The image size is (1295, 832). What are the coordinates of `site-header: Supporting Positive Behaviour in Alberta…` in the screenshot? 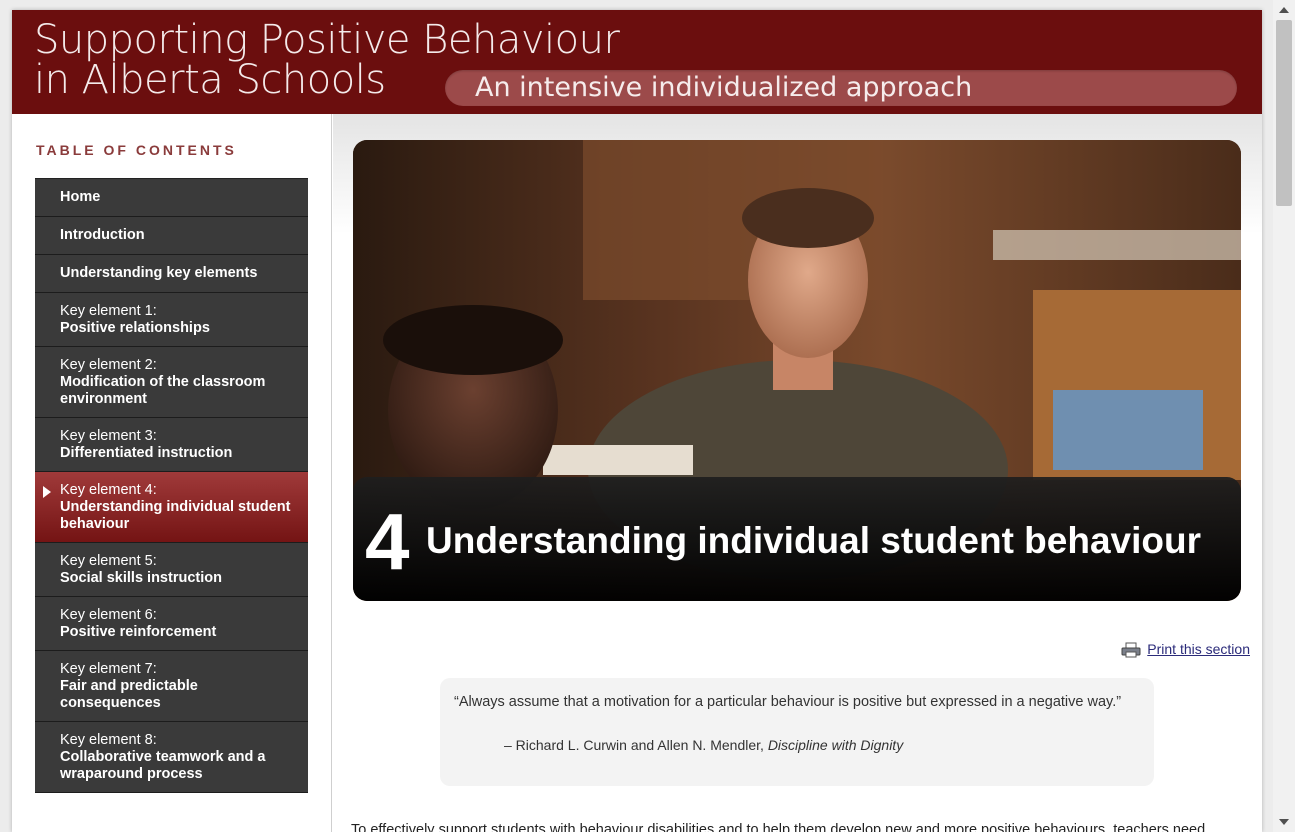 It's located at (637, 62).